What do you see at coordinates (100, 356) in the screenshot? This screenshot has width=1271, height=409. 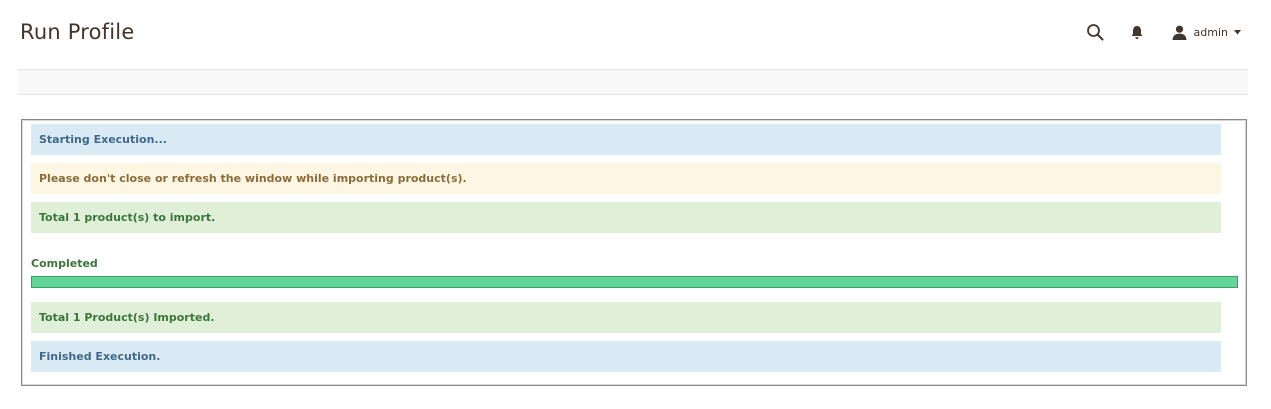 I see `message-text: Finished Execution.` at bounding box center [100, 356].